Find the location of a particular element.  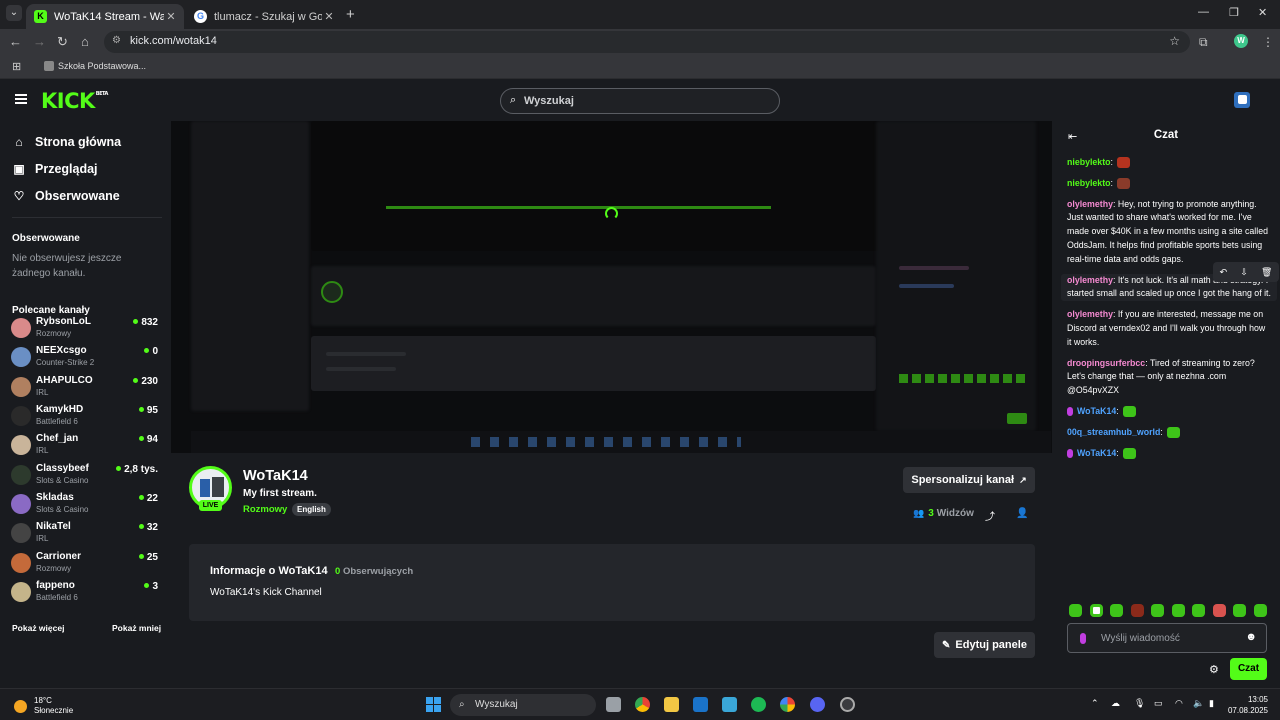

file-explorer-icon is located at coordinates (671, 704).